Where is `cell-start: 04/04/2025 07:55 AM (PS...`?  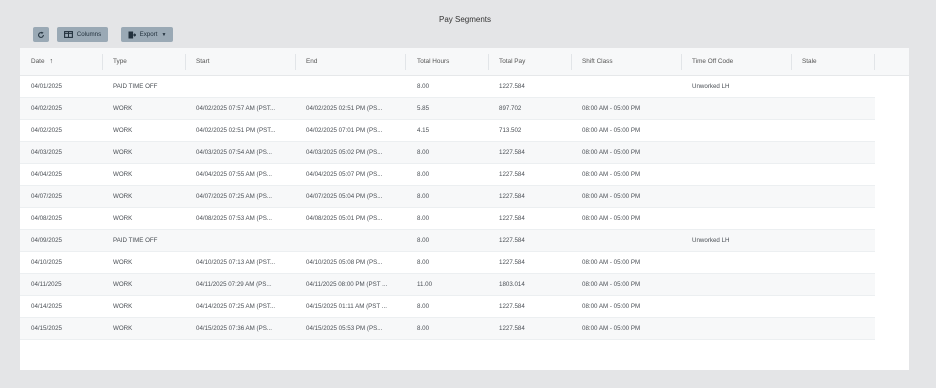
cell-start: 04/04/2025 07:55 AM (PS... is located at coordinates (234, 174).